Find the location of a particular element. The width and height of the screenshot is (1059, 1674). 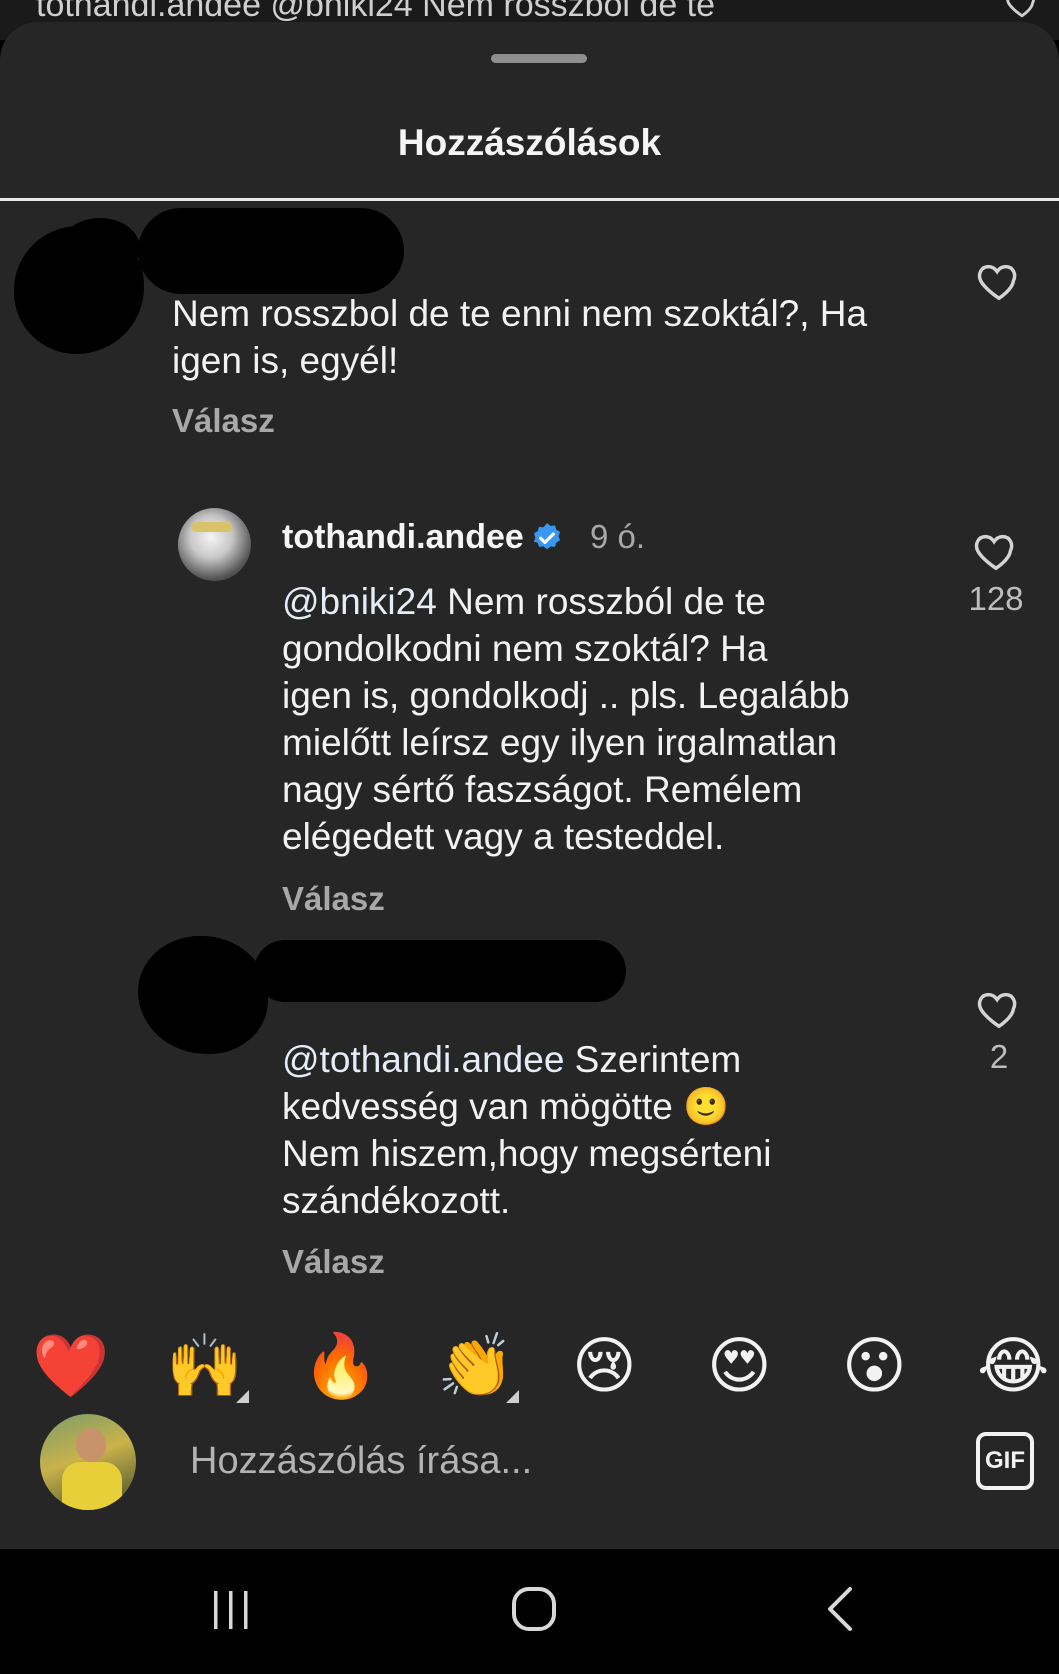

recent-apps-icon is located at coordinates (231, 1610).